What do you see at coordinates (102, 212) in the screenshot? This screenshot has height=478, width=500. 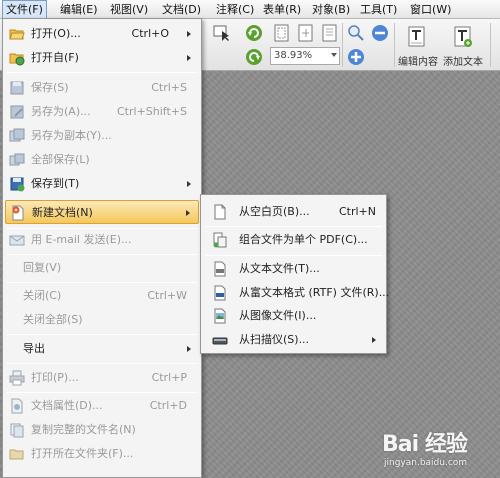 I see `menu-item-new-document: 新建文档(N)` at bounding box center [102, 212].